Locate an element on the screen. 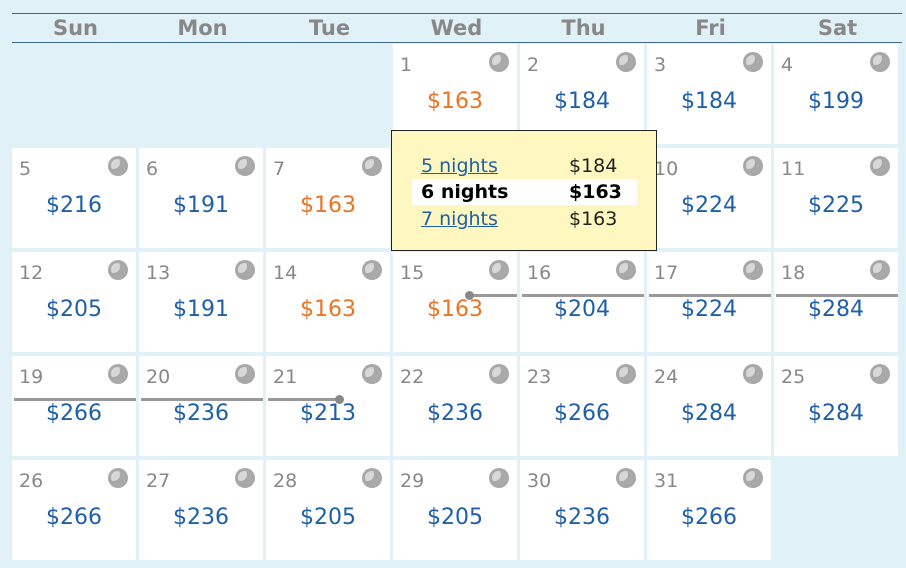 This screenshot has width=906, height=568. day-cell: 2 $184 is located at coordinates (582, 94).